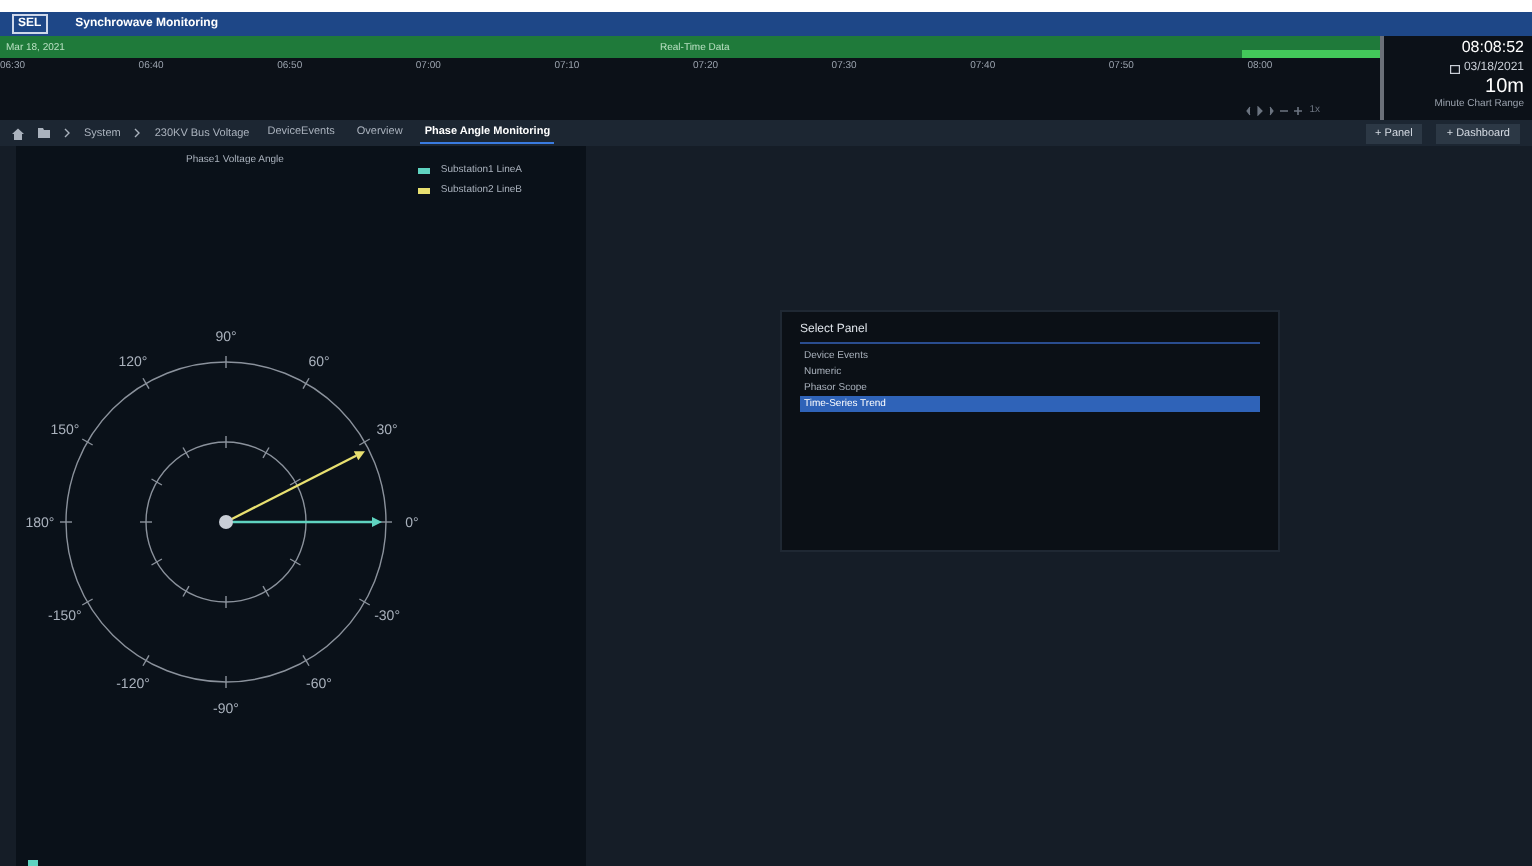 This screenshot has width=1532, height=866. What do you see at coordinates (226, 522) in the screenshot?
I see `origin-icon` at bounding box center [226, 522].